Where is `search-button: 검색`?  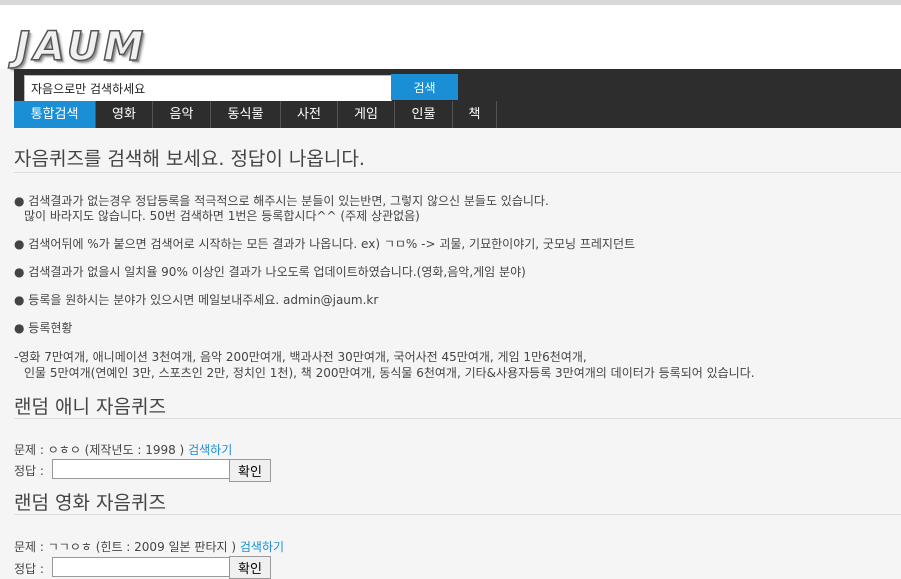 search-button: 검색 is located at coordinates (424, 87).